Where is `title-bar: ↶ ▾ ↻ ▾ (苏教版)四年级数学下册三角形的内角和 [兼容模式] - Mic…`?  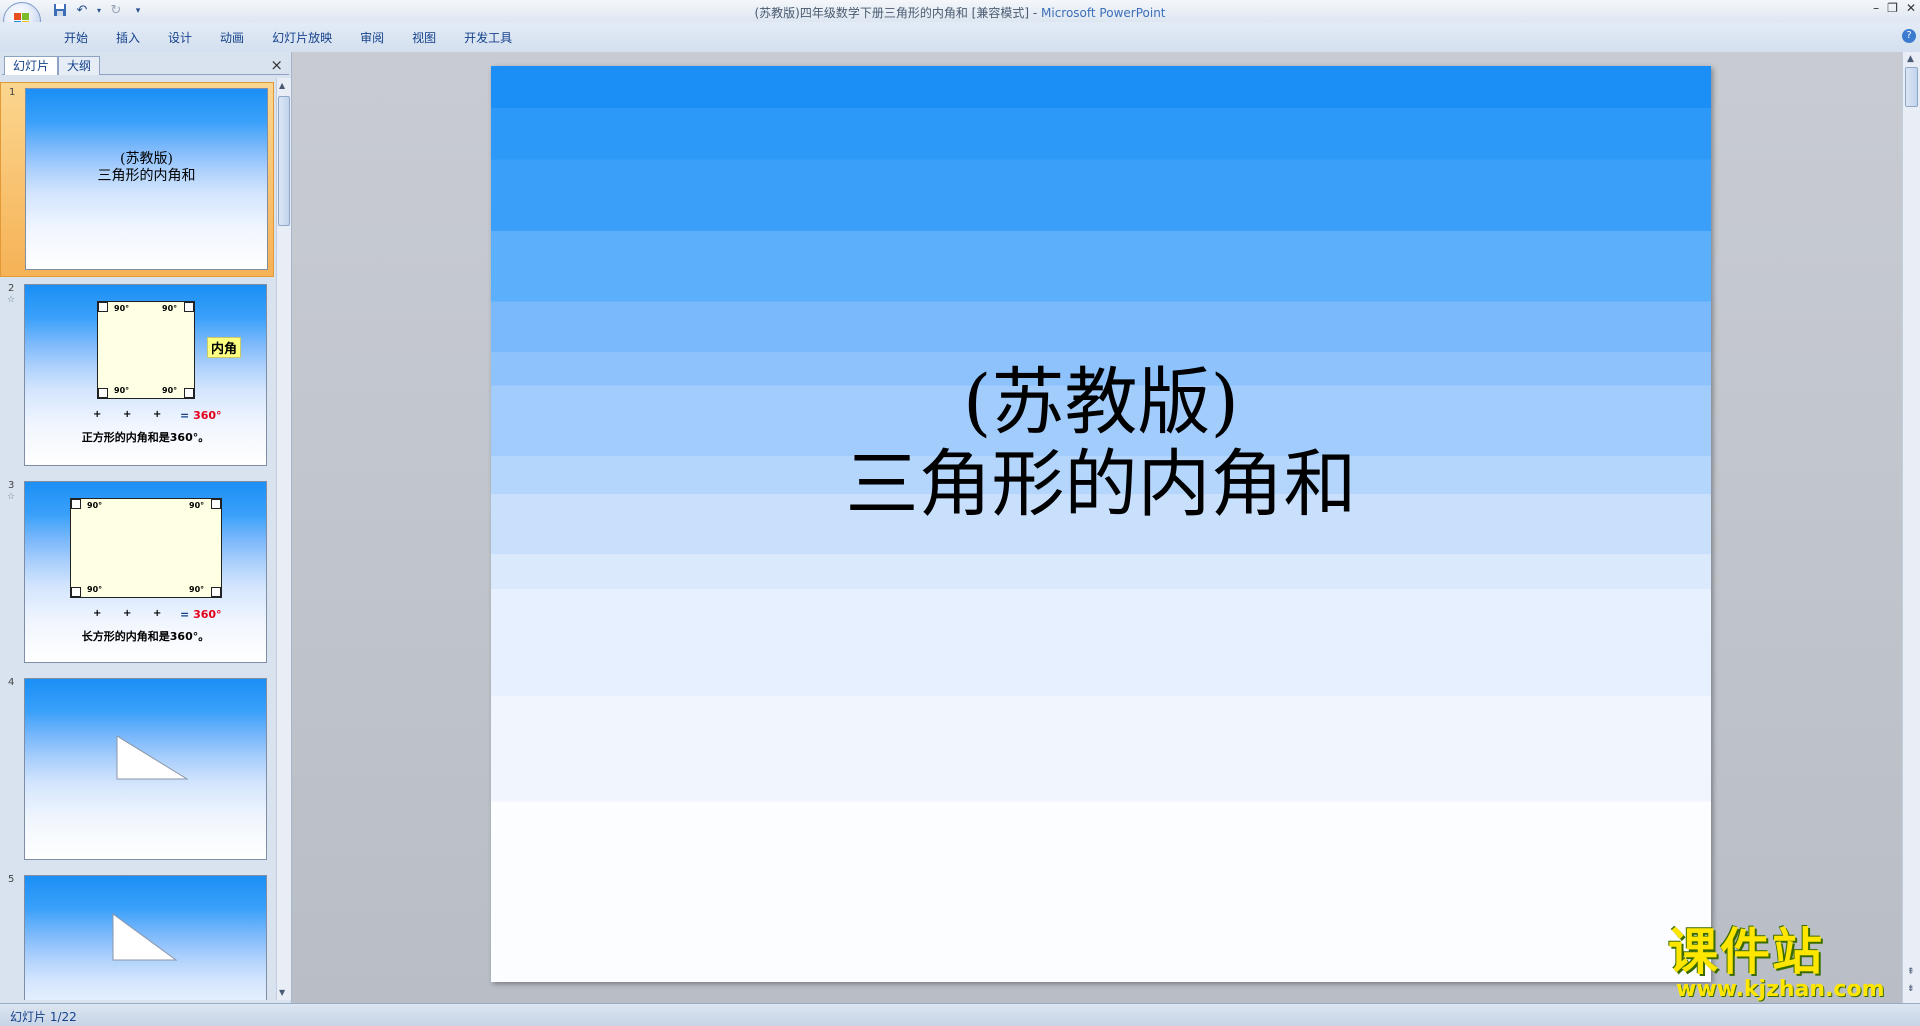
title-bar: ↶ ▾ ↻ ▾ (苏教版)四年级数学下册三角形的内角和 [兼容模式] - Mic… is located at coordinates (960, 11).